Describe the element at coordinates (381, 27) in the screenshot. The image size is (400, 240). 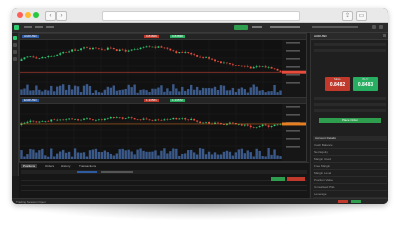
I see `logout-icon` at that location.